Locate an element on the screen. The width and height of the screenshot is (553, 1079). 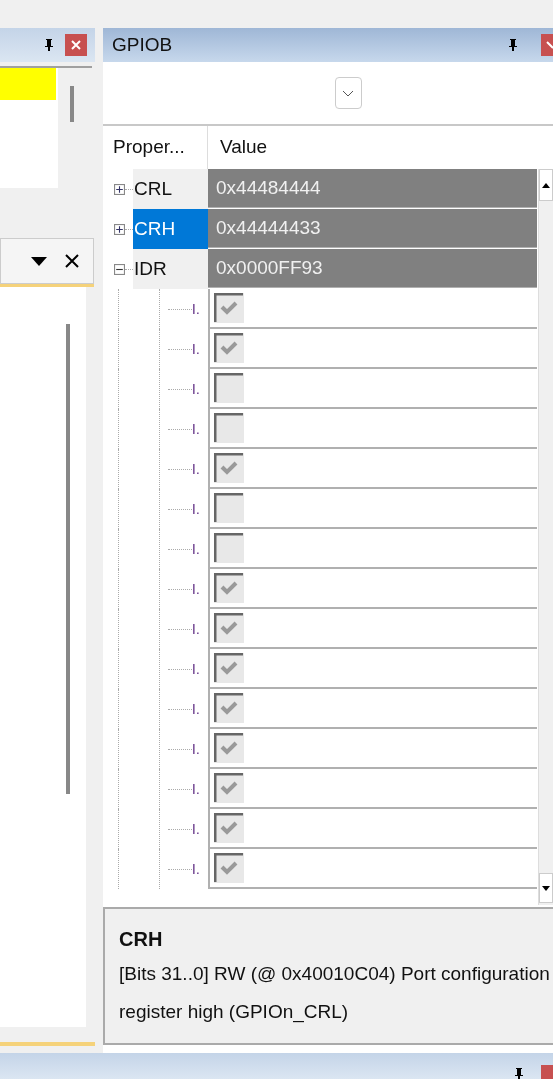
chevron-down-icon is located at coordinates (348, 93).